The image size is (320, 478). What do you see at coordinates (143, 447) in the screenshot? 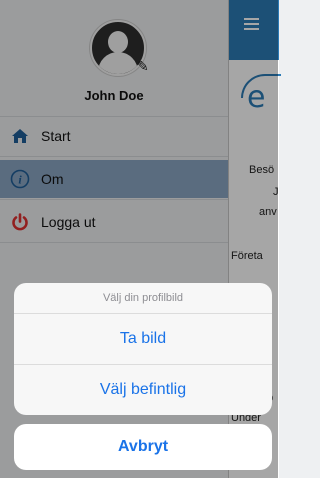
I see `cancel-button: Avbryt` at bounding box center [143, 447].